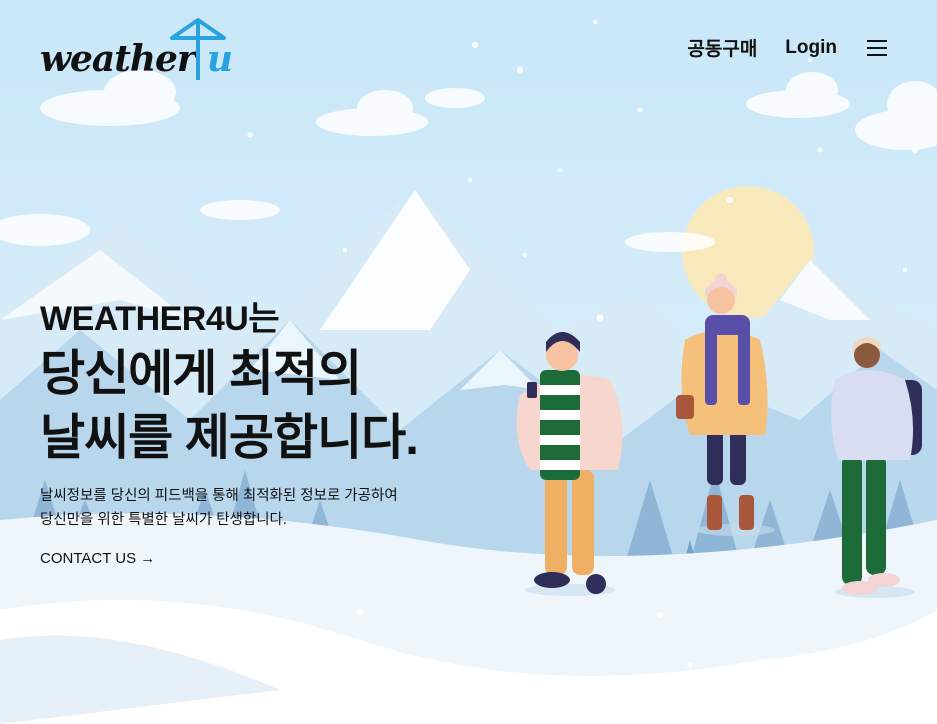 The image size is (937, 724). I want to click on hero-headline-line1: 당신에게 최적의, so click(201, 374).